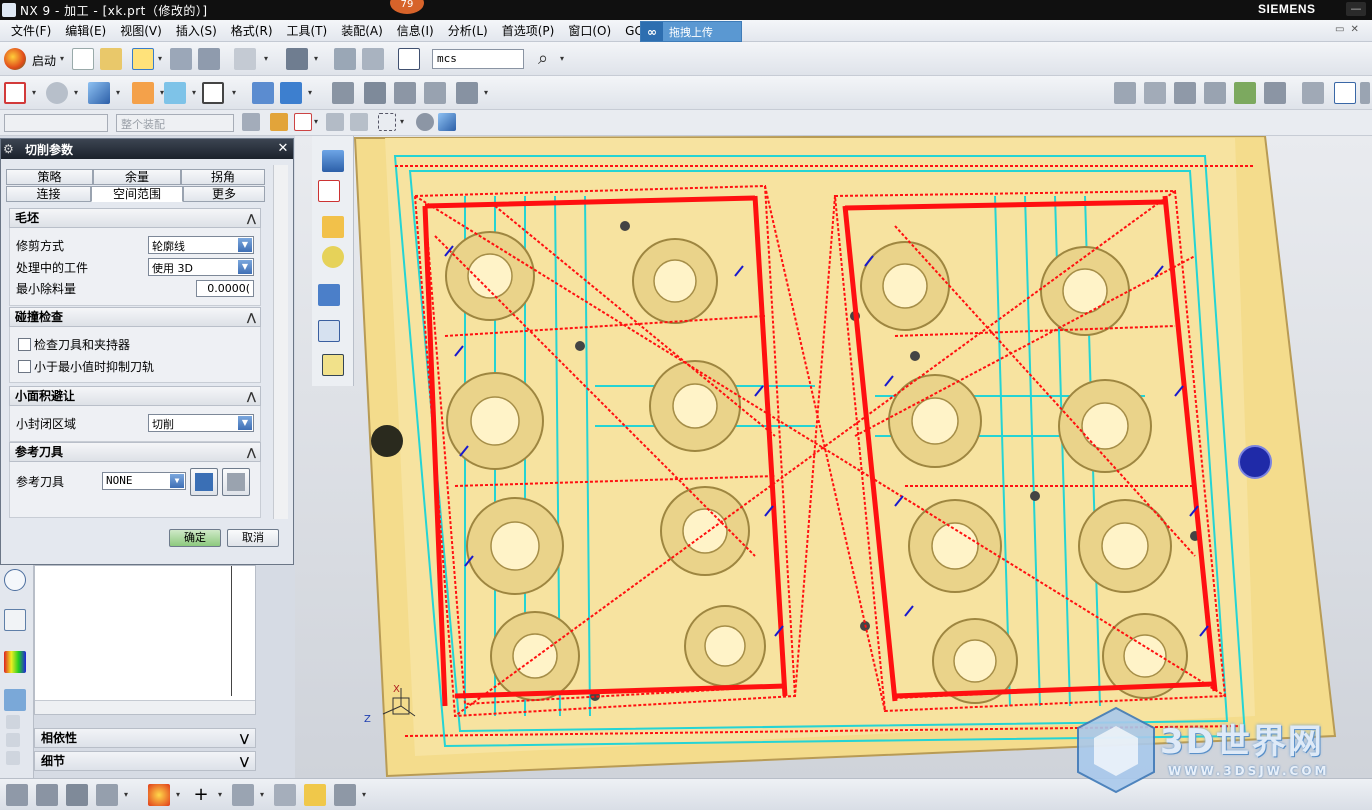  I want to click on generate-path-icon, so click(1125, 93).